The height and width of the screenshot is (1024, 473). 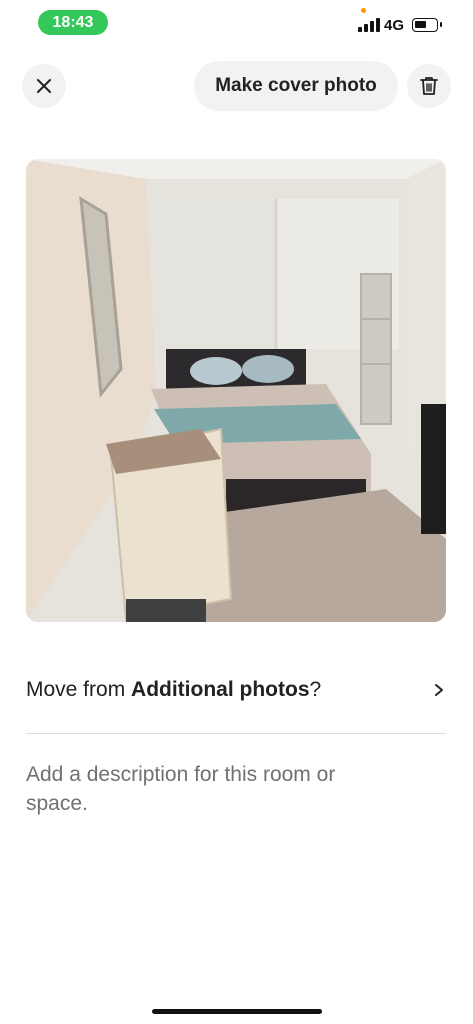 I want to click on status-bar: 18:43 4G, so click(x=236, y=24).